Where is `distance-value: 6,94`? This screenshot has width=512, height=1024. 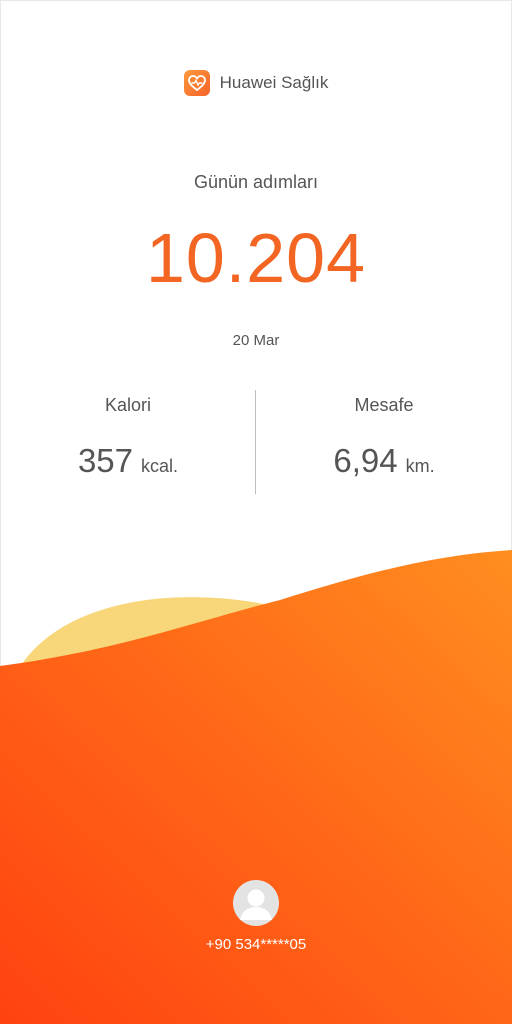
distance-value: 6,94 is located at coordinates (365, 460).